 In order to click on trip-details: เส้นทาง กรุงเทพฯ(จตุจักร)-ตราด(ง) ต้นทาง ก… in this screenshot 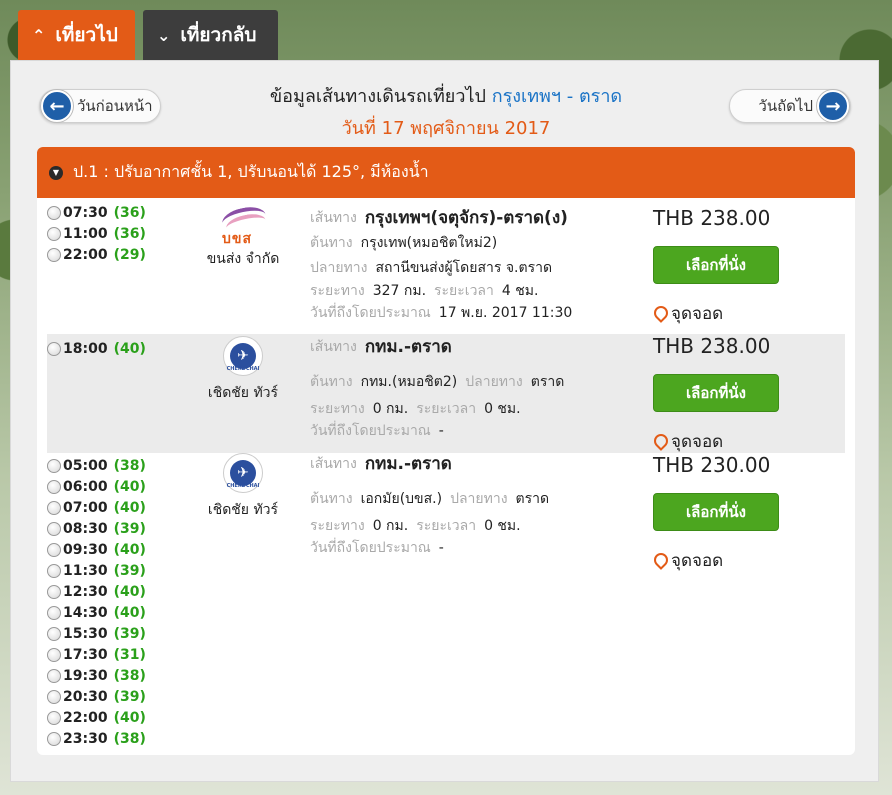, I will do `click(445, 264)`.